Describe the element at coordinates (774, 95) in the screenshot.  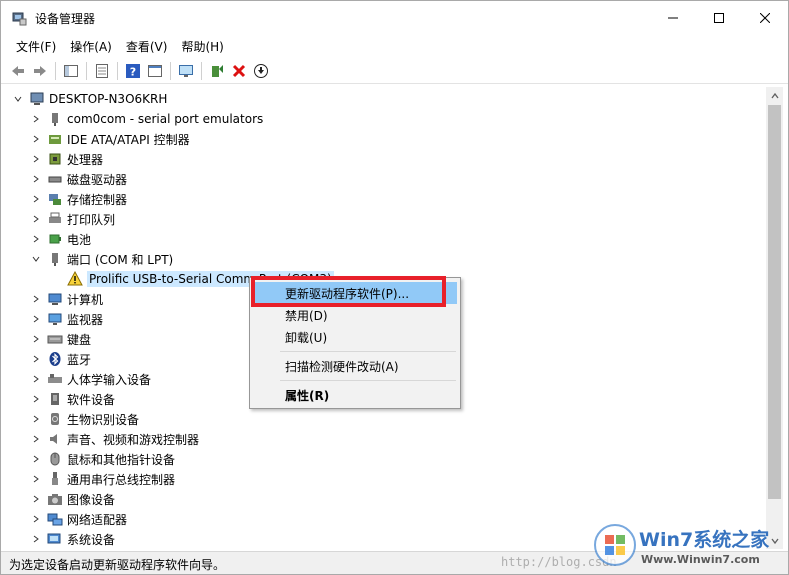
I see `scroll-up-button` at that location.